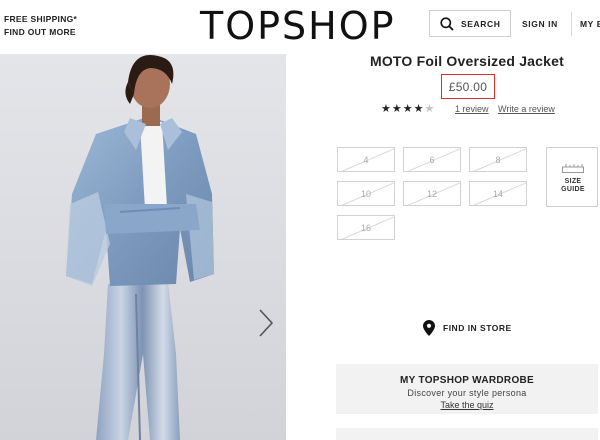 Image resolution: width=600 pixels, height=440 pixels. I want to click on star-rating: ★ ★ ★ ★ ★, so click(408, 109).